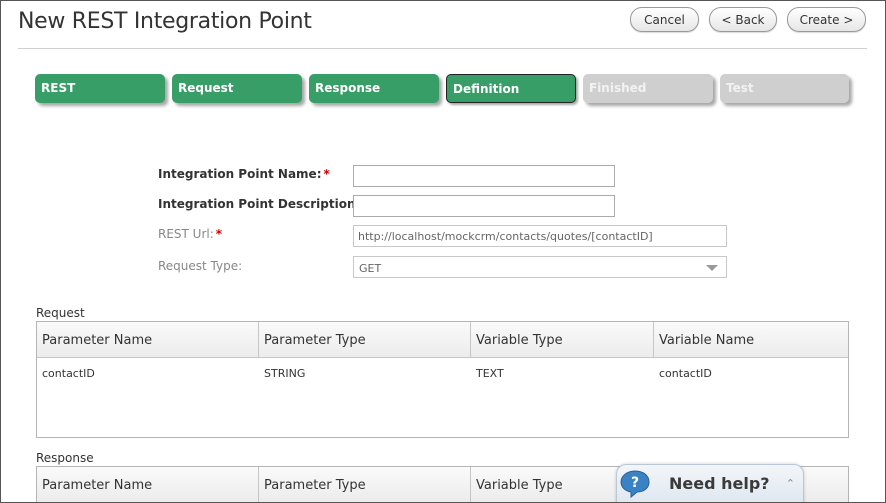 The image size is (886, 503). Describe the element at coordinates (664, 19) in the screenshot. I see `cancel-button: Cancel` at that location.